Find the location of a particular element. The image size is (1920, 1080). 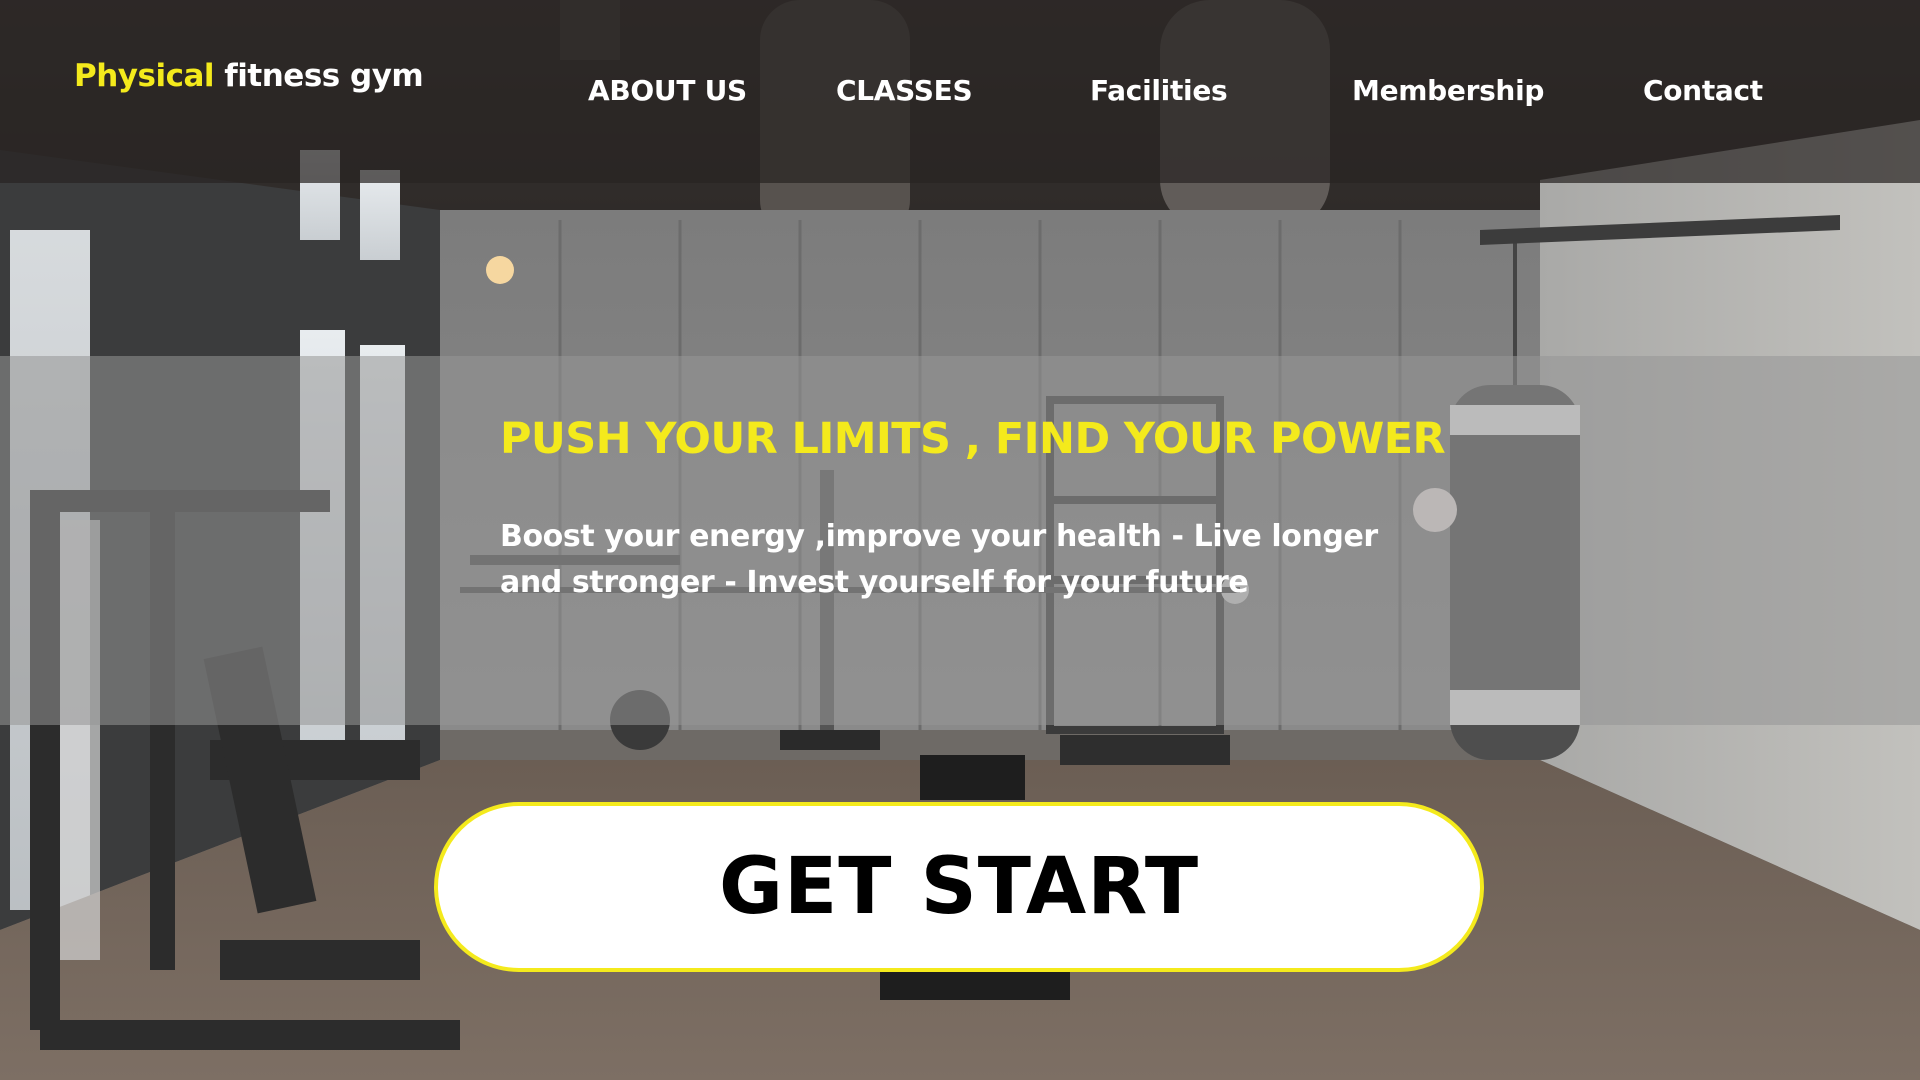

brand-name: fitness gym is located at coordinates (319, 76).